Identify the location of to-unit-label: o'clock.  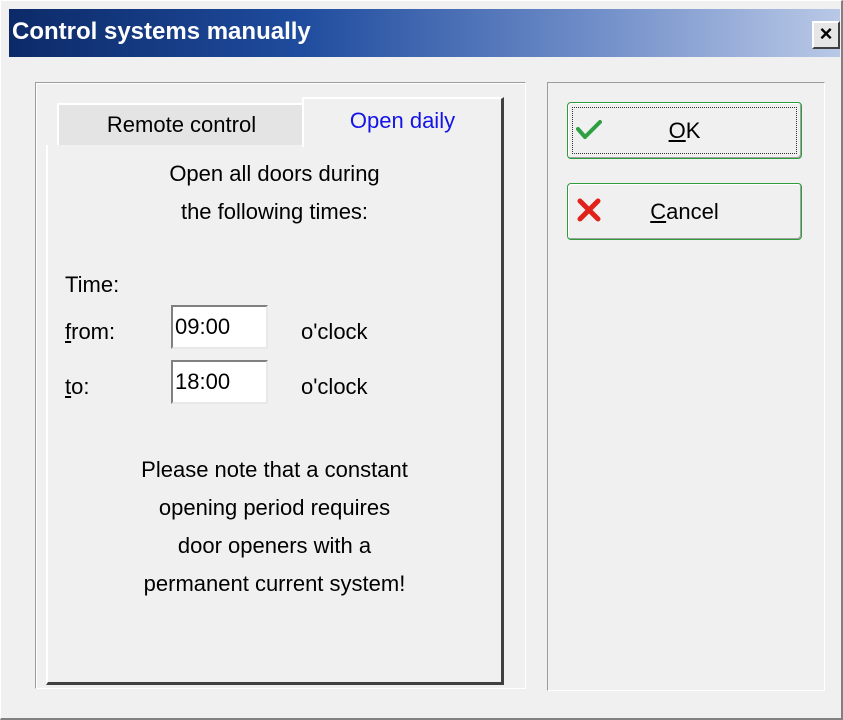
(334, 386).